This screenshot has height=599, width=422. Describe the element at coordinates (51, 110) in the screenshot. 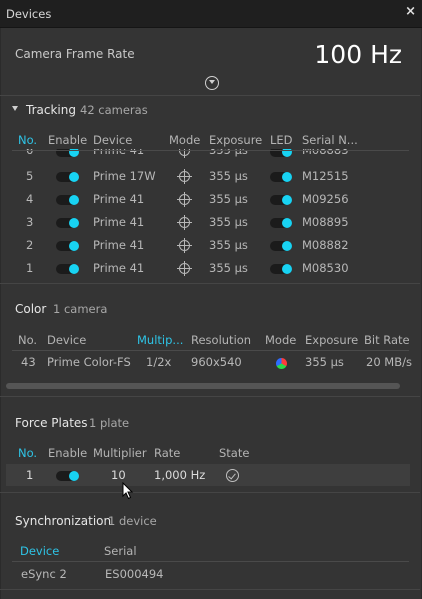

I see `tracking-section-title: Tracking` at that location.